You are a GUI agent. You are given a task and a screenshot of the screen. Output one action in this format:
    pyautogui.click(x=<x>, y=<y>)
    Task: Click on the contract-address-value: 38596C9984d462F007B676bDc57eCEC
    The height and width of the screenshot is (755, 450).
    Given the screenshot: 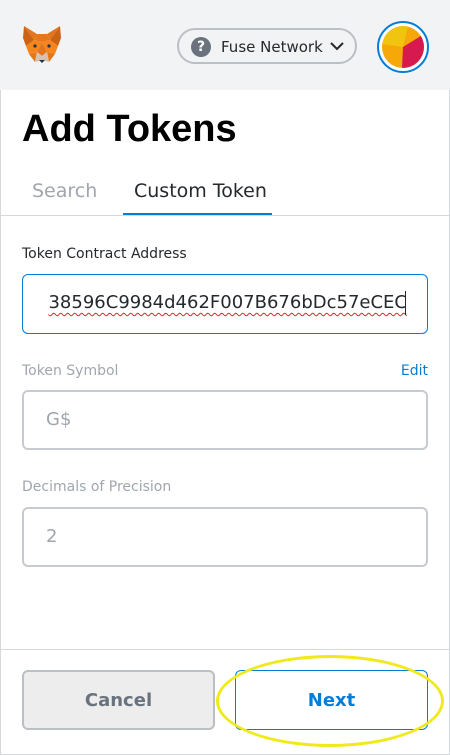 What is the action you would take?
    pyautogui.click(x=227, y=302)
    